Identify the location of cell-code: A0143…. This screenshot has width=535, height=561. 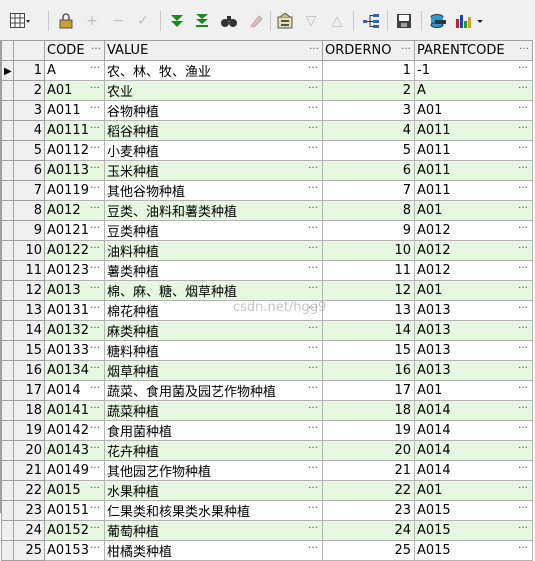
(74, 450).